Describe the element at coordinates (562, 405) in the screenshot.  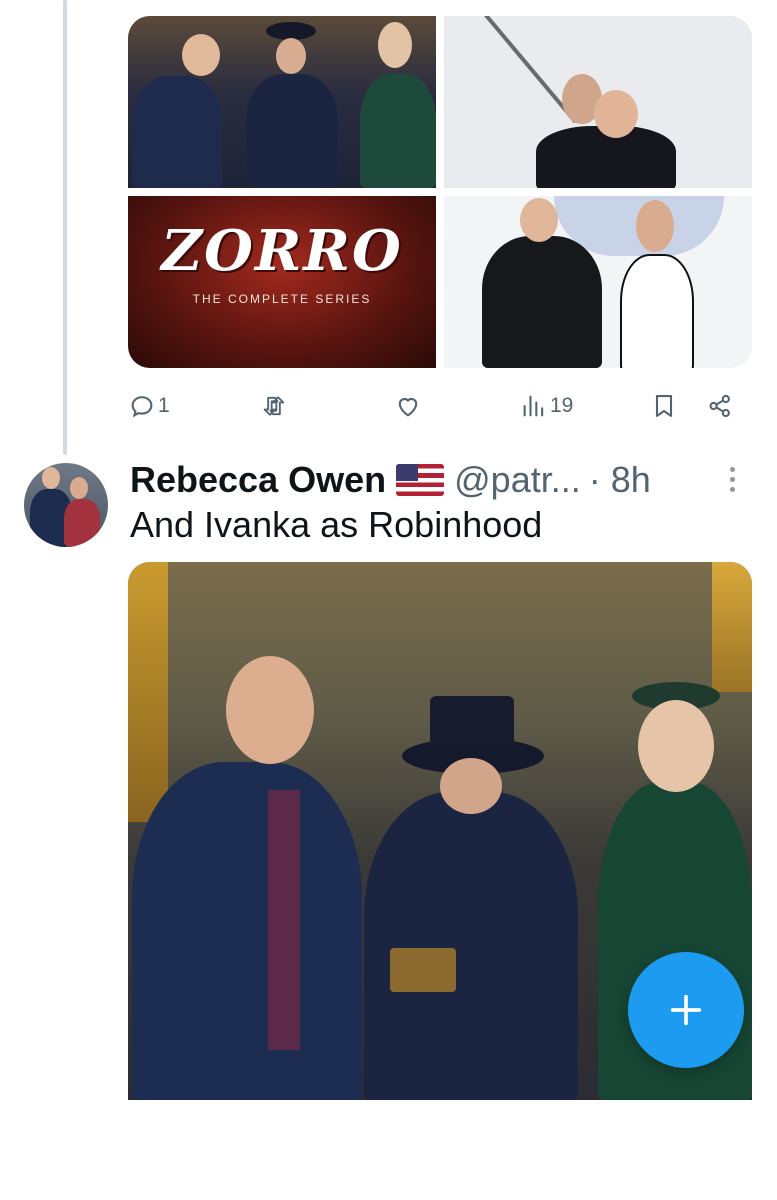
I see `views-count: 19` at that location.